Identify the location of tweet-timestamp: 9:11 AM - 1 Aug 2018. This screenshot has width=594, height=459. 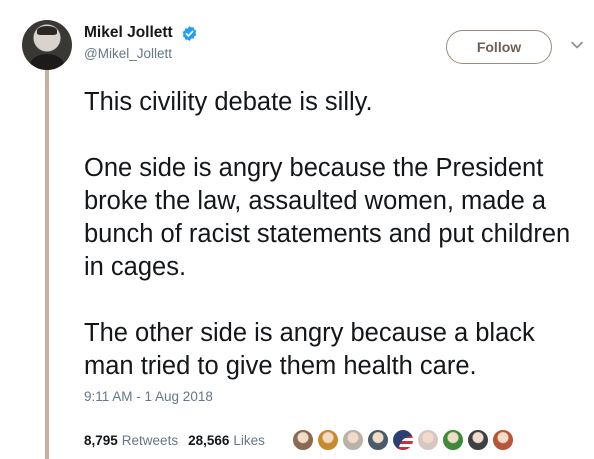
(148, 396).